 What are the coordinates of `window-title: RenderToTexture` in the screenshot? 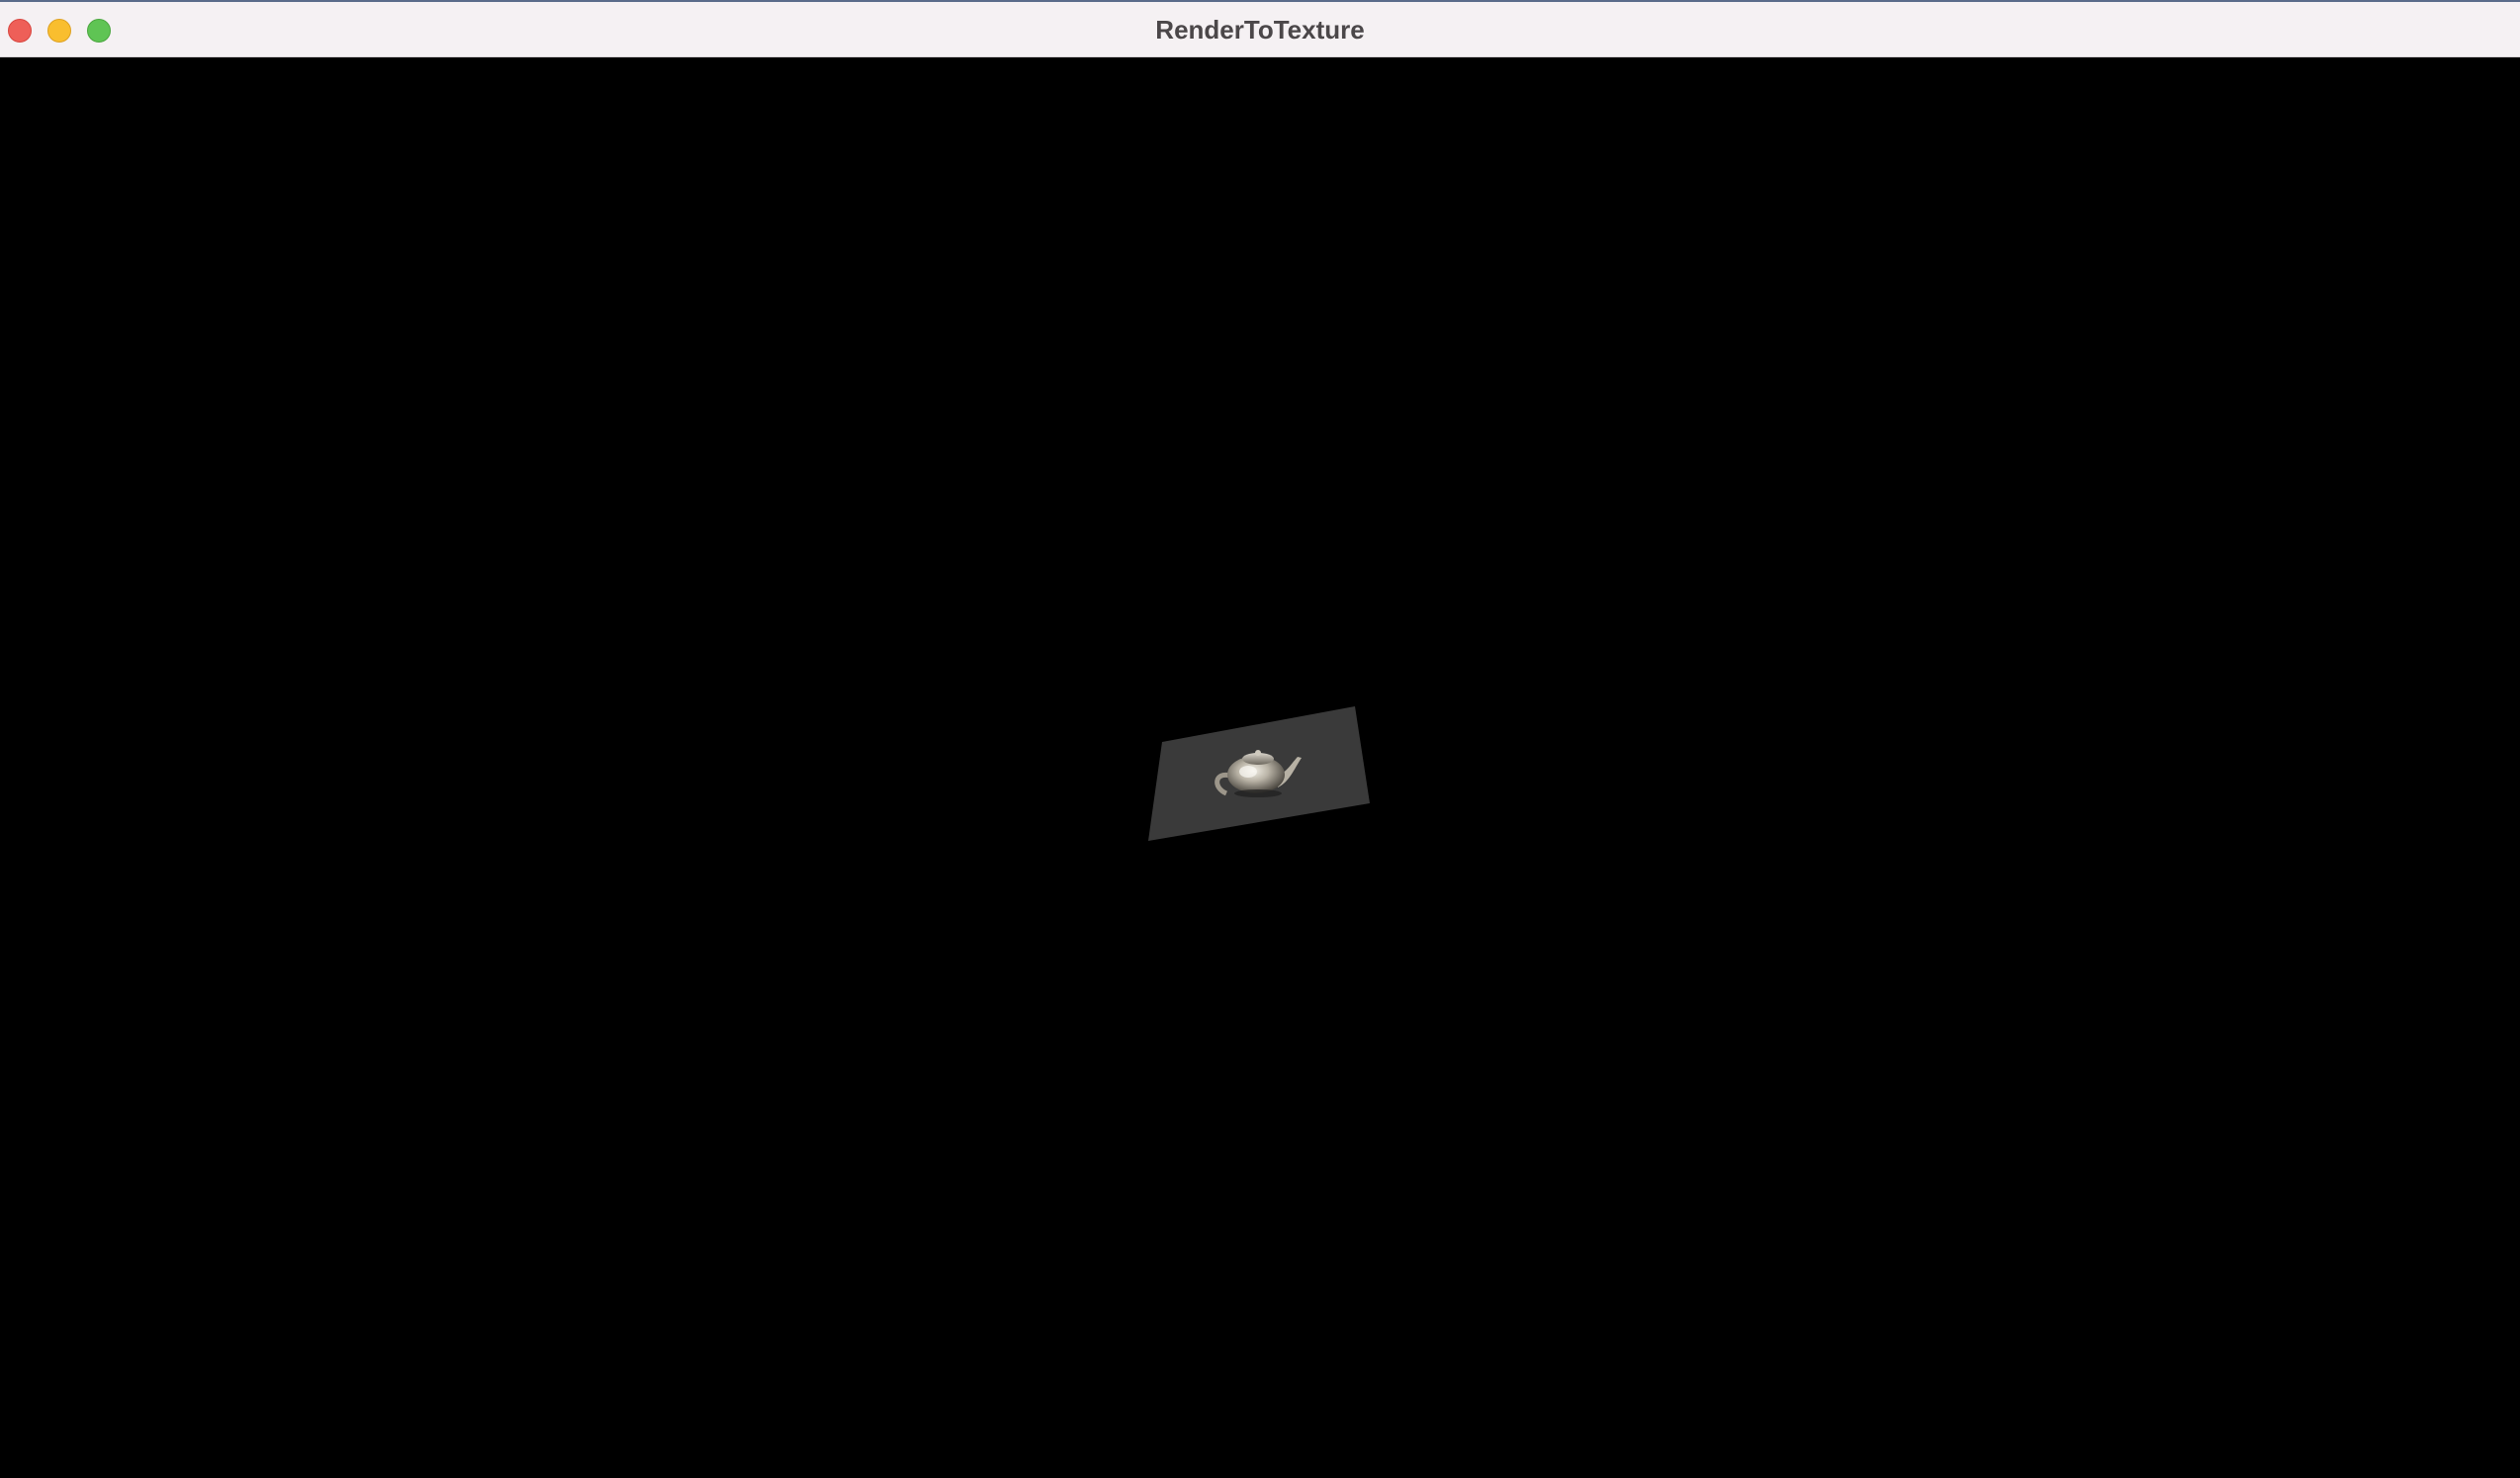 It's located at (1260, 30).